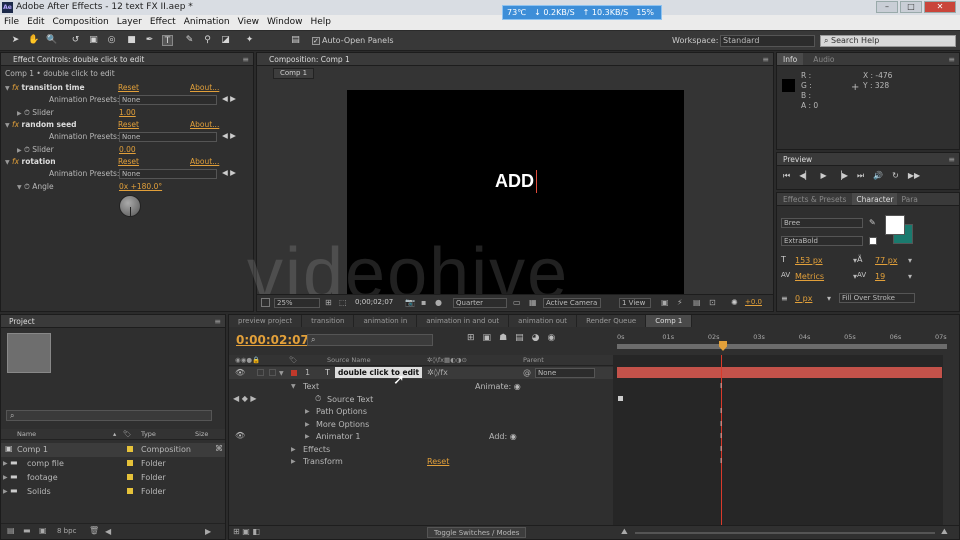 The image size is (960, 540). I want to click on playhead-handle, so click(723, 346).